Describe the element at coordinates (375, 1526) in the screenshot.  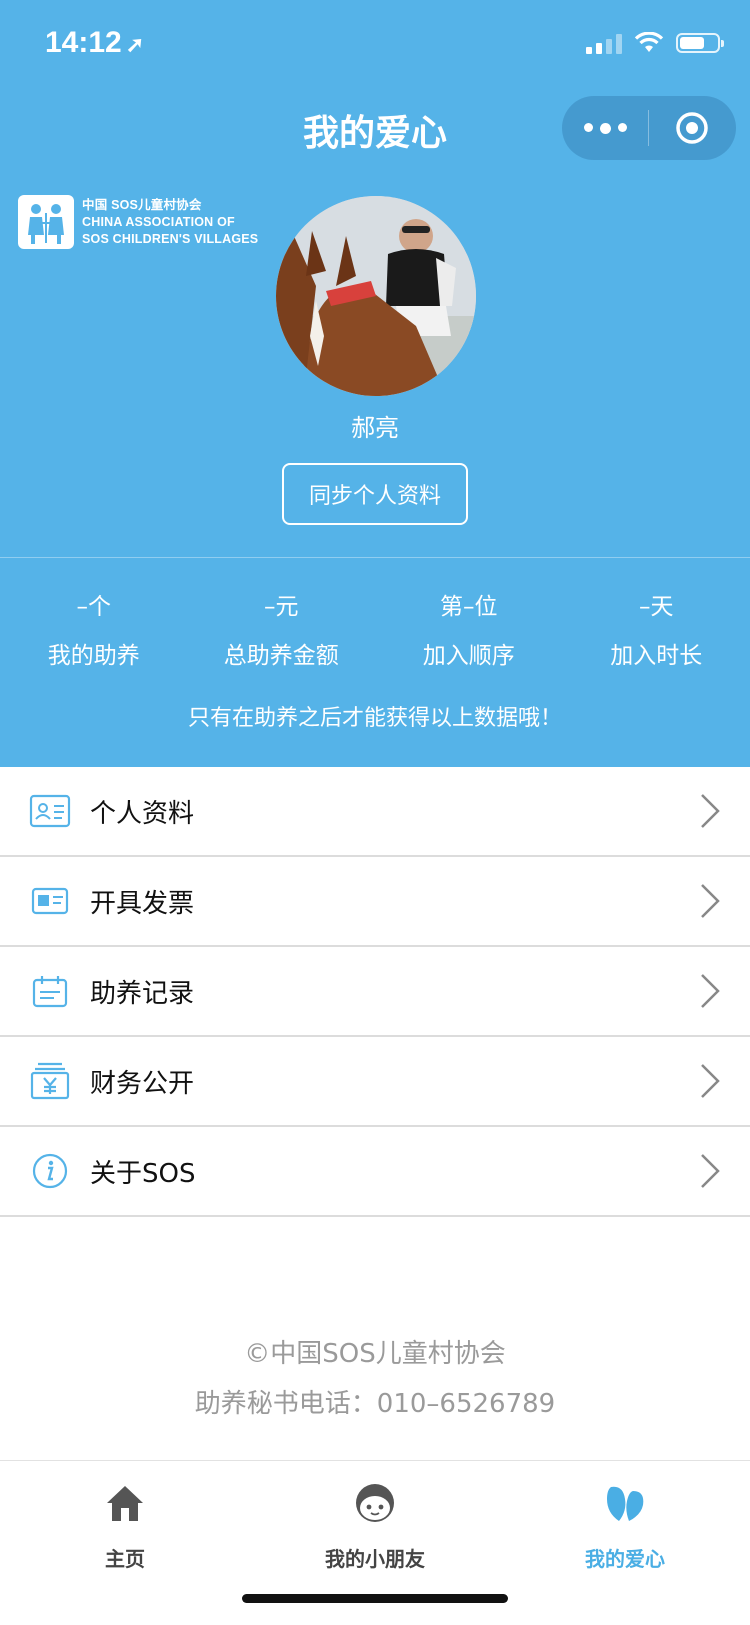
I see `tab-my-children: 我的小朋友` at that location.